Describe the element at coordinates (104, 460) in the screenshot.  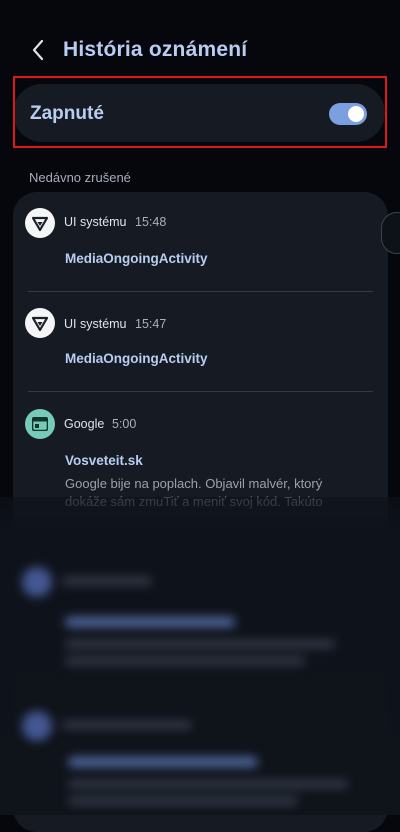
I see `notification-title: Vosveteit.sk` at that location.